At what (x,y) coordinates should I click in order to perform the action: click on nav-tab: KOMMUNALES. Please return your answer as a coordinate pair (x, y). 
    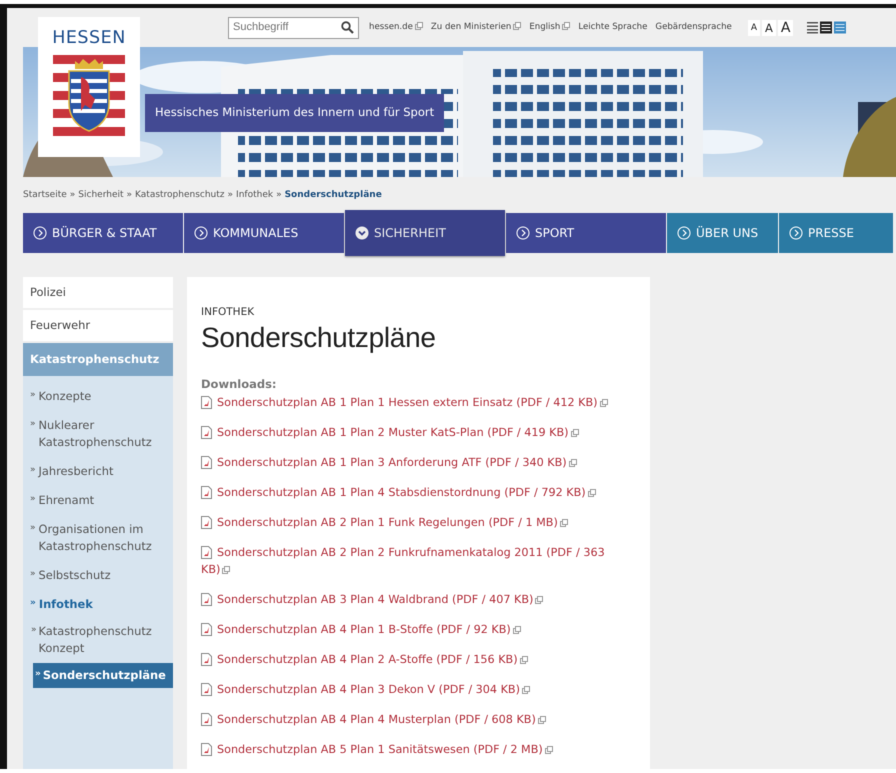
    Looking at the image, I should click on (264, 233).